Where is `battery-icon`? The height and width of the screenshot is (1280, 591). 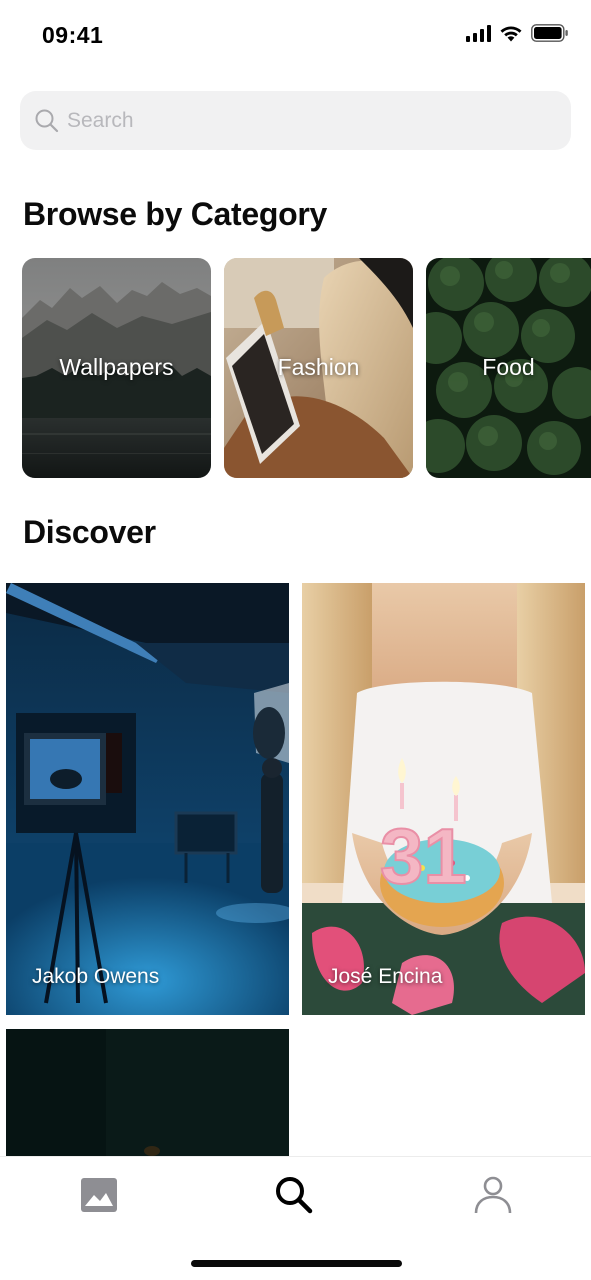 battery-icon is located at coordinates (549, 33).